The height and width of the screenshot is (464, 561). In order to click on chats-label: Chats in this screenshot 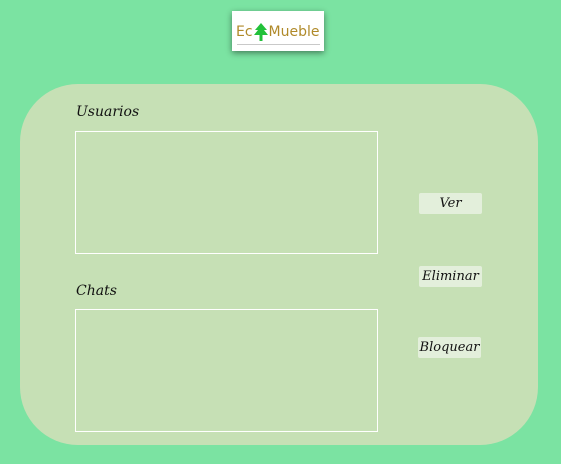, I will do `click(96, 291)`.